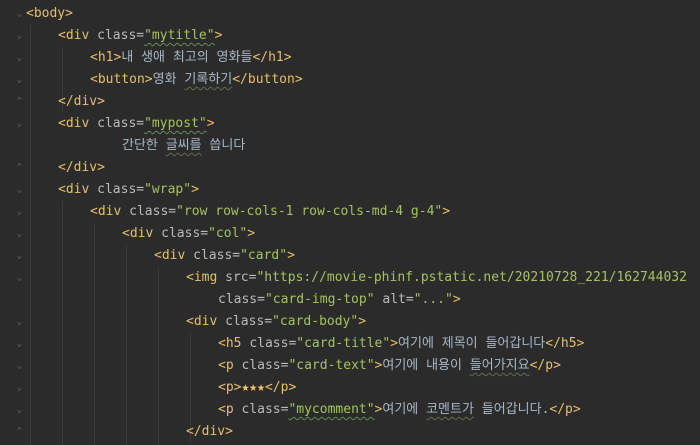  Describe the element at coordinates (565, 343) in the screenshot. I see `code-token-tag: </h5>` at that location.